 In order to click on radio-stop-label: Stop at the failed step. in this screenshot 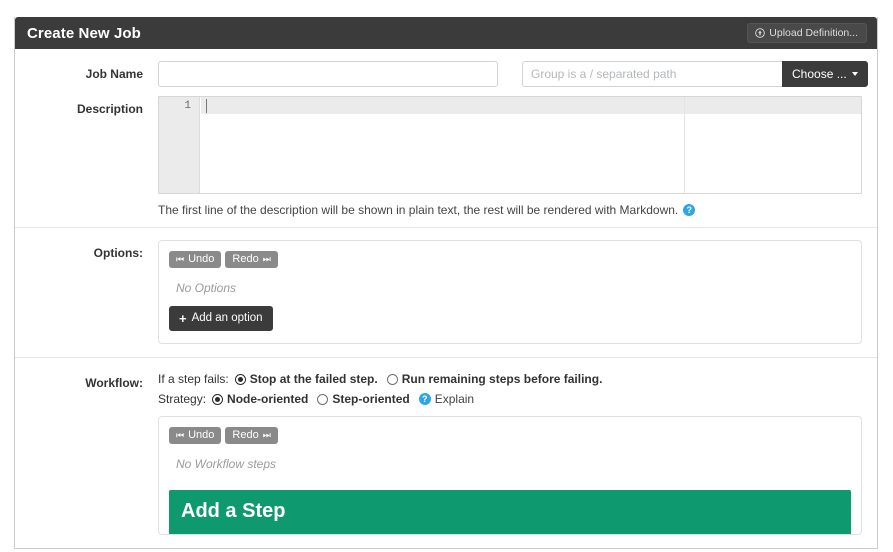, I will do `click(313, 379)`.